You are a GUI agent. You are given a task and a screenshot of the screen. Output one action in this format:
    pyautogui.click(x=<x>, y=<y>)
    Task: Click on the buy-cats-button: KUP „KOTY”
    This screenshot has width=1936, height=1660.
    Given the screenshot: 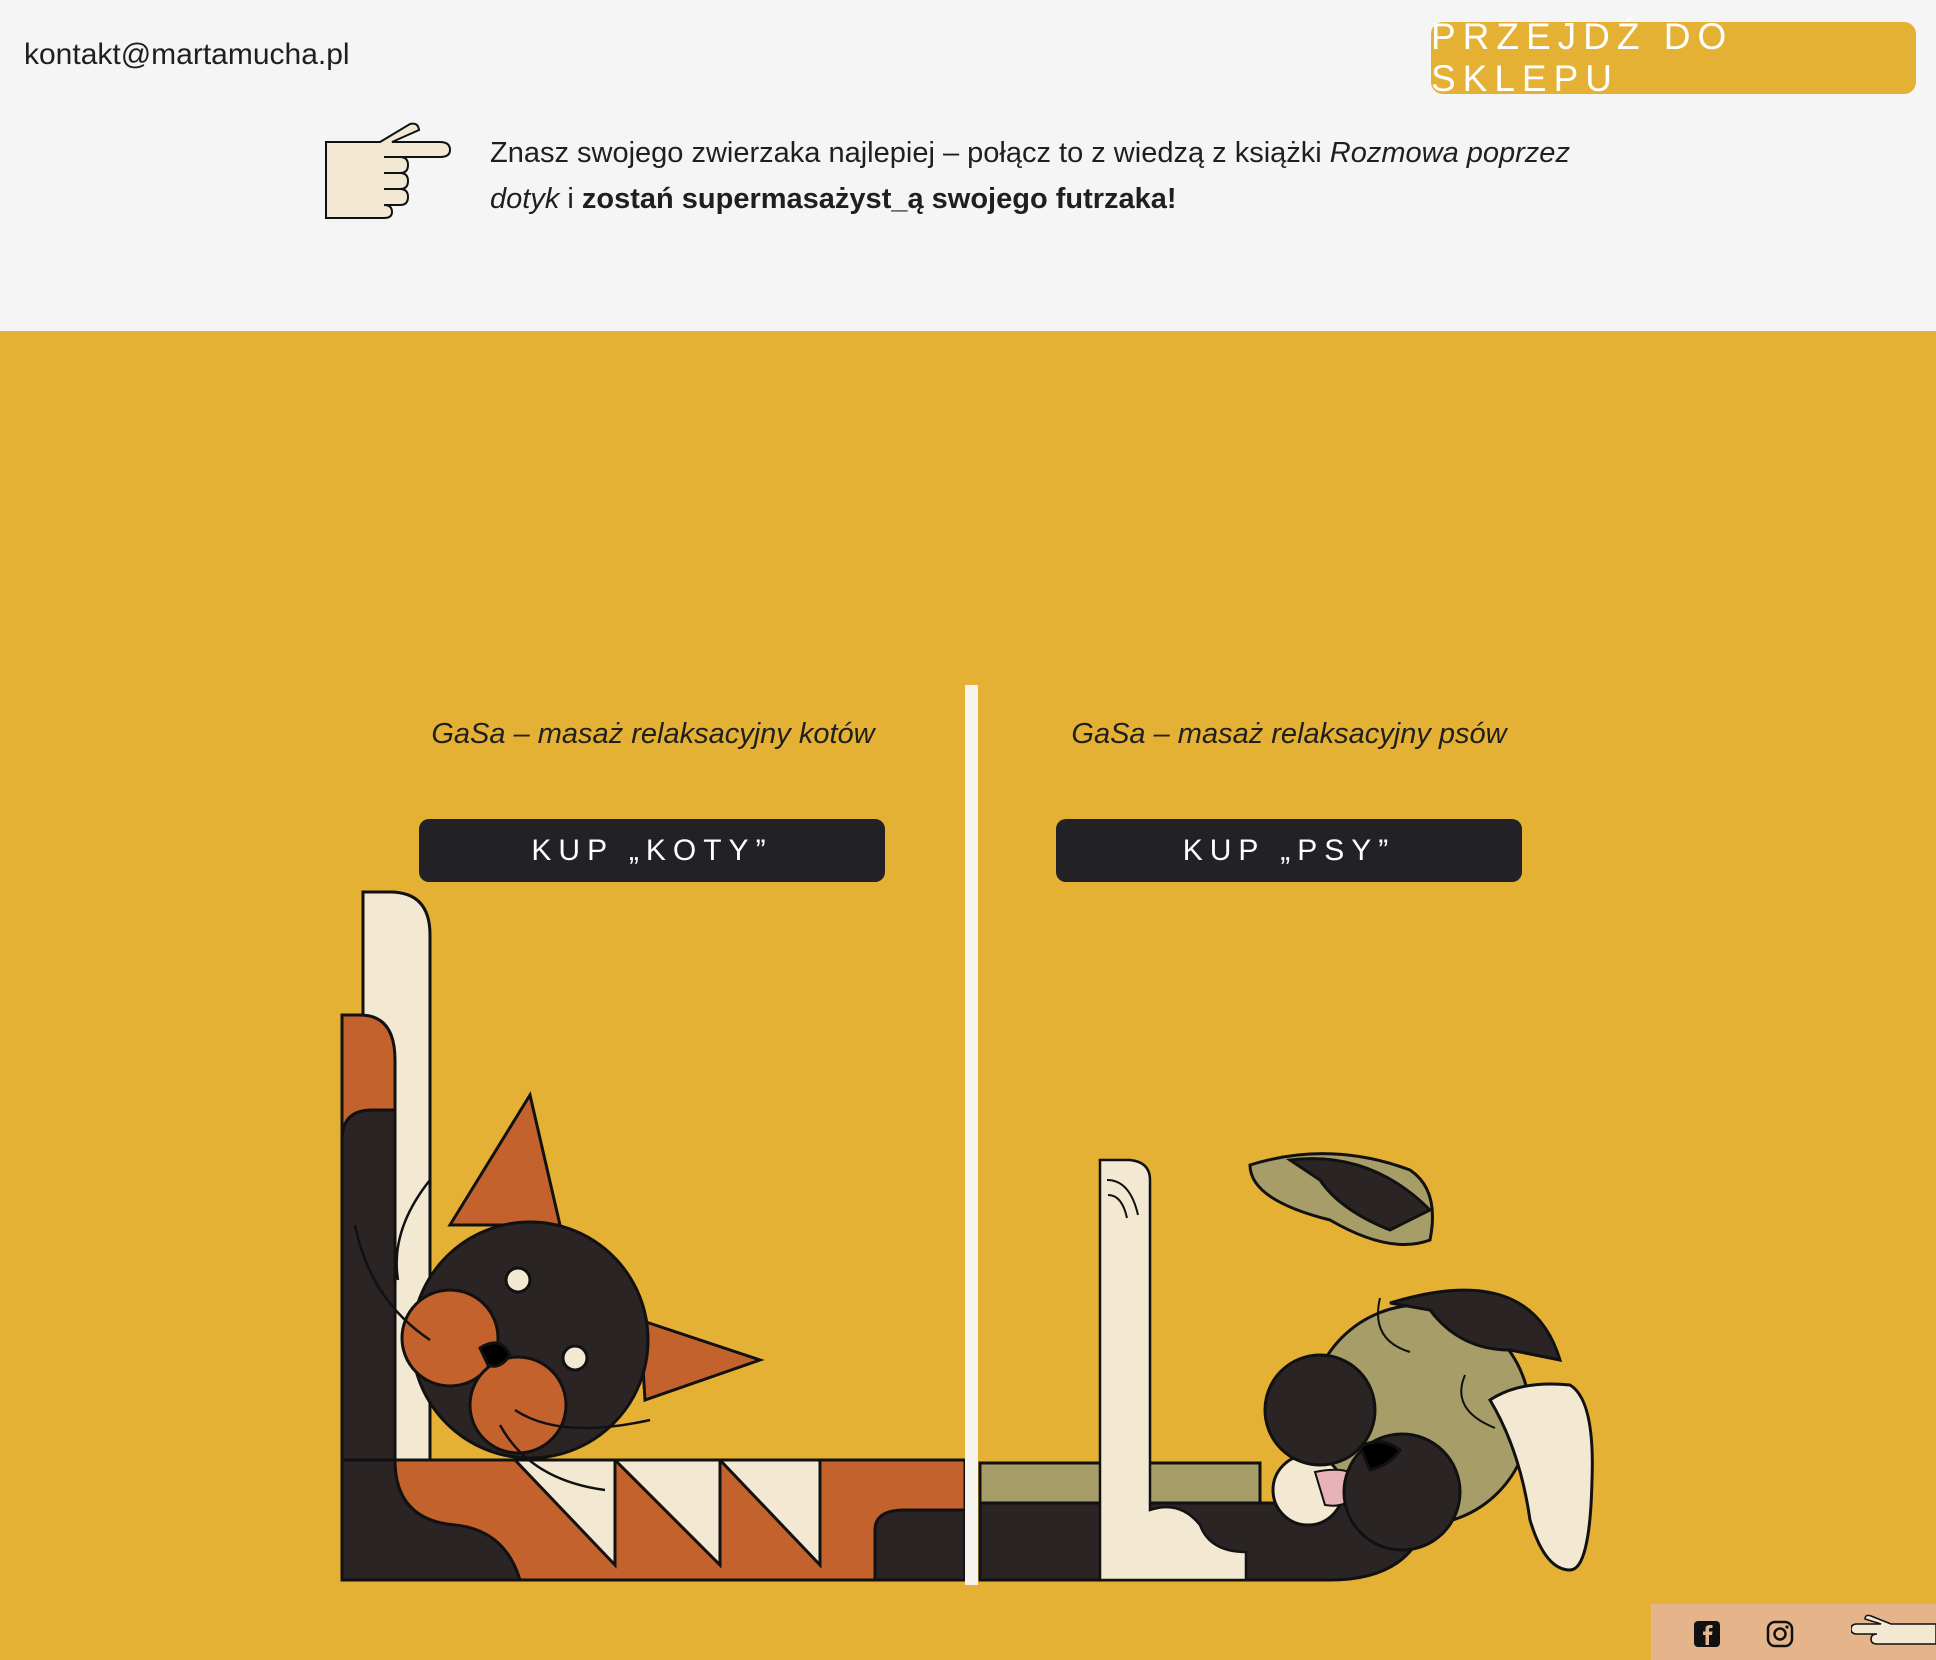 What is the action you would take?
    pyautogui.click(x=652, y=850)
    